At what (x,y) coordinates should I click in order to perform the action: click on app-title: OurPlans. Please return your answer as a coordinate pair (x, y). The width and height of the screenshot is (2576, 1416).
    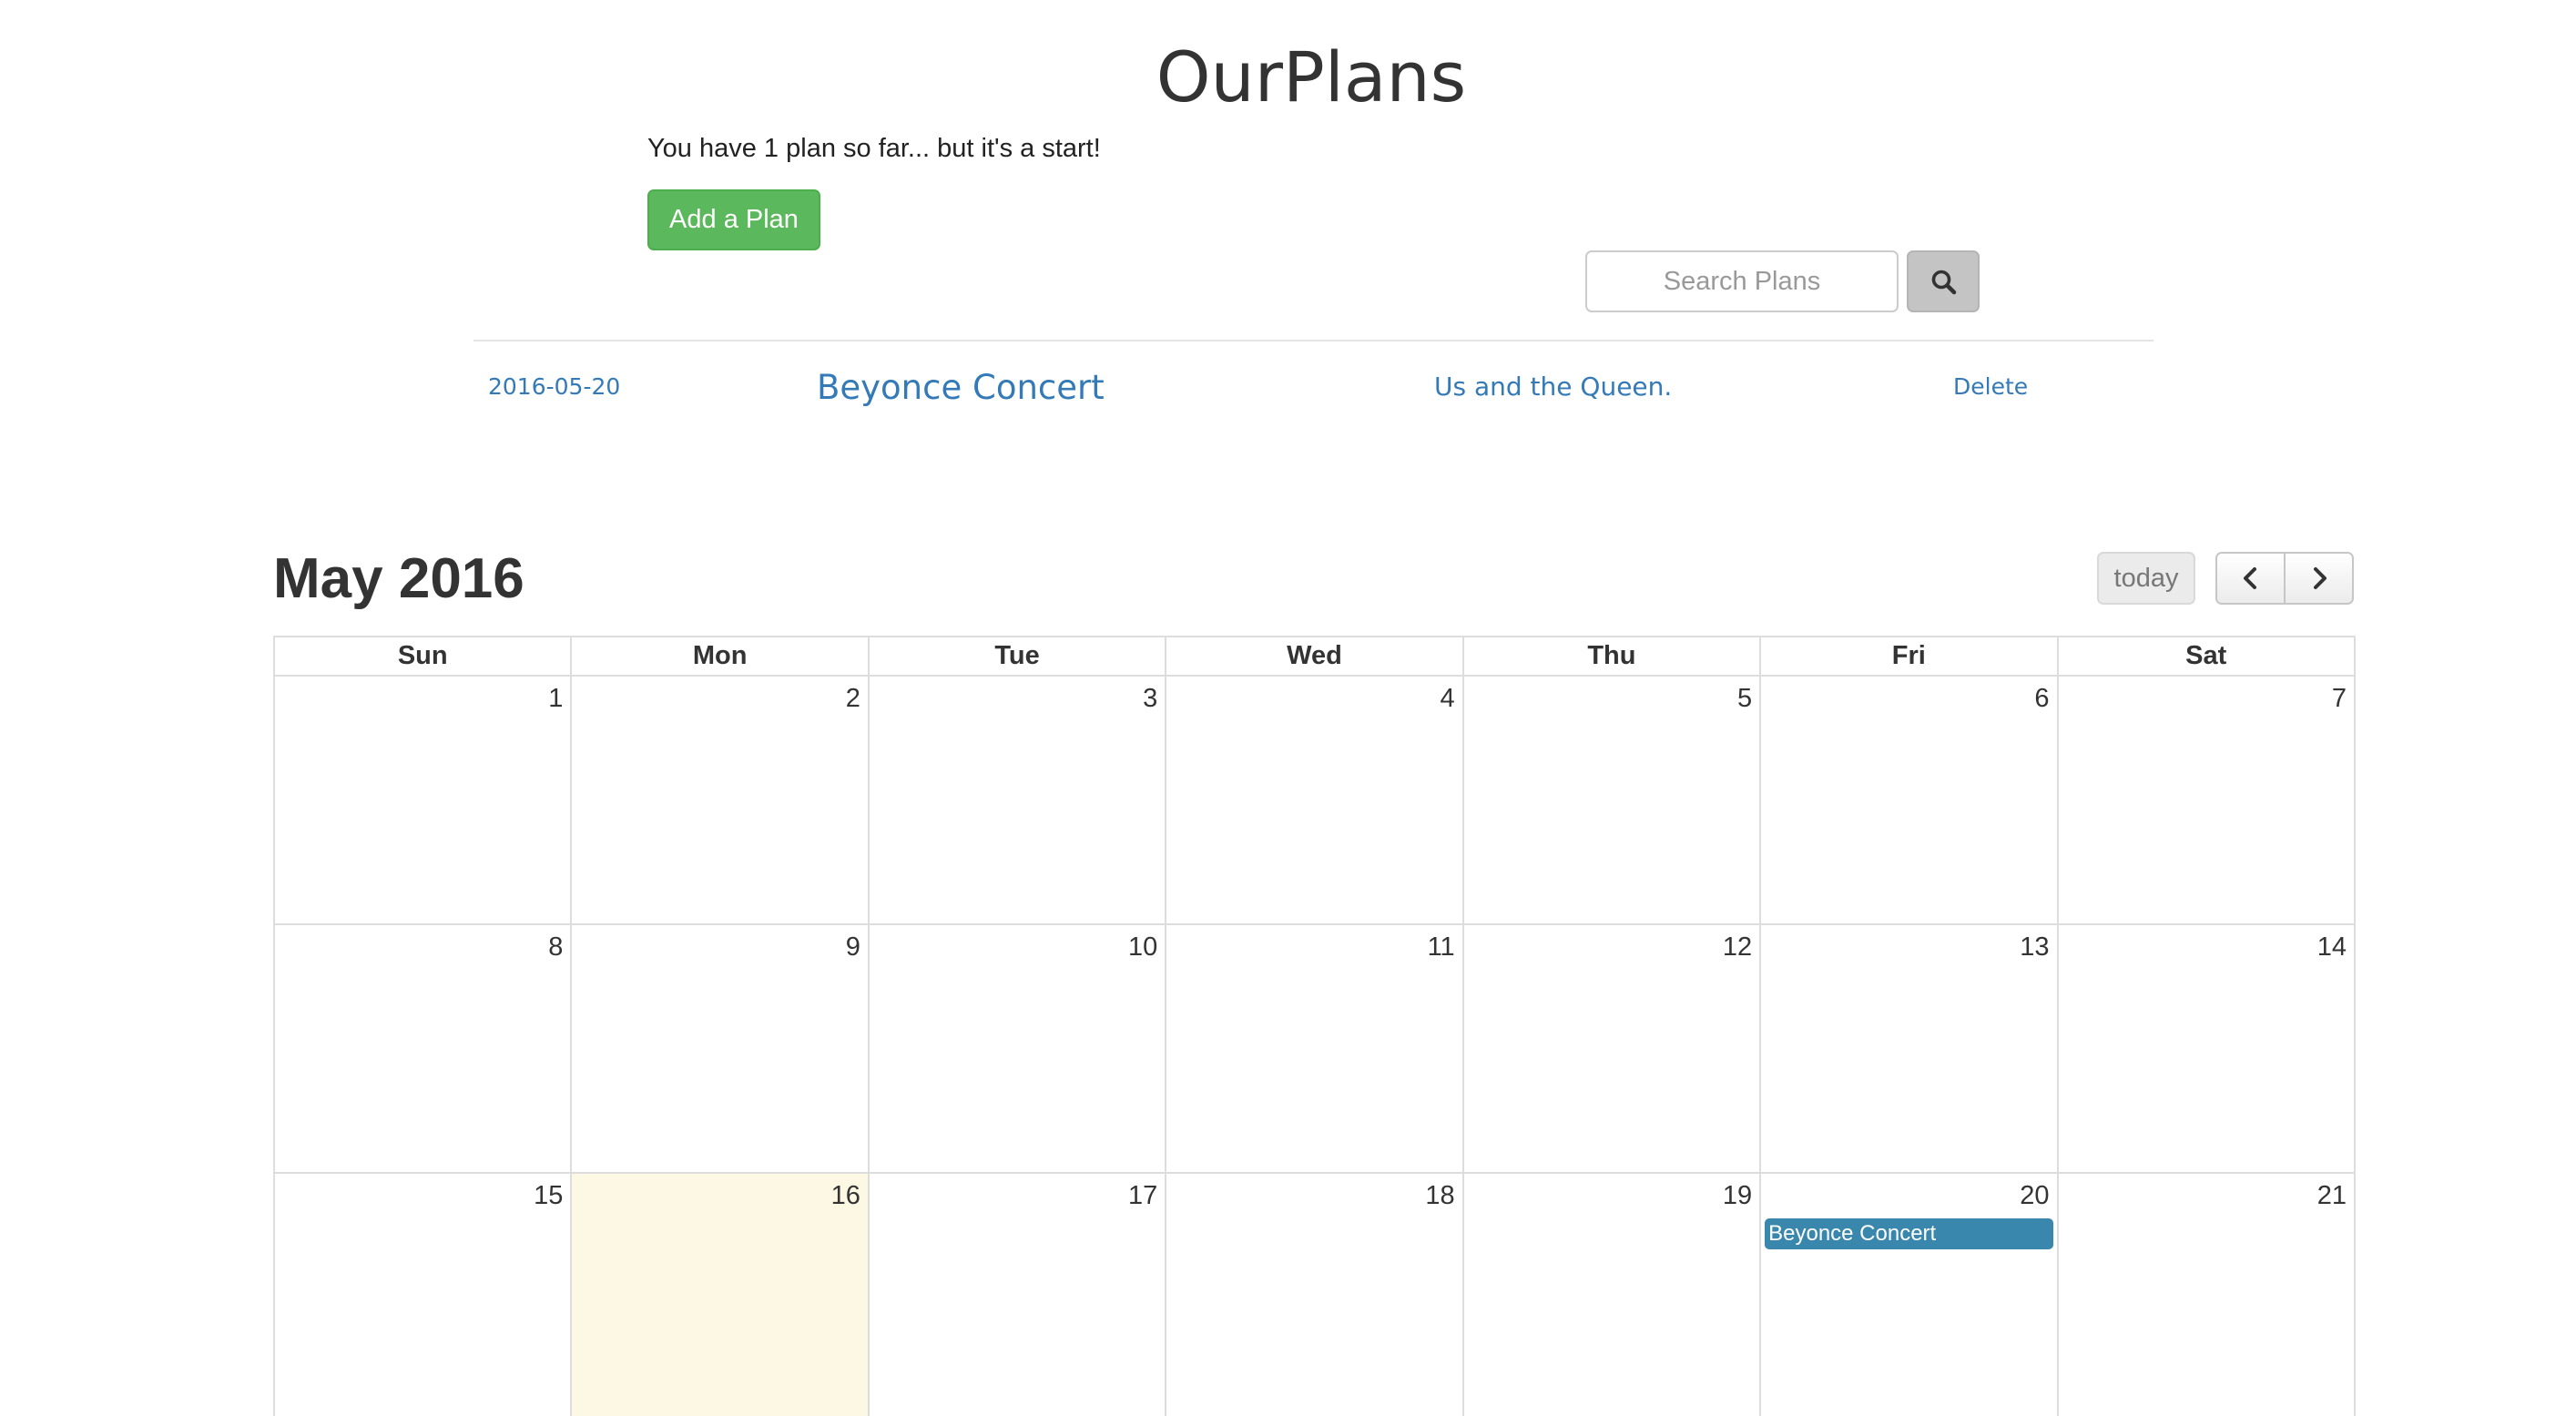
    Looking at the image, I should click on (1311, 76).